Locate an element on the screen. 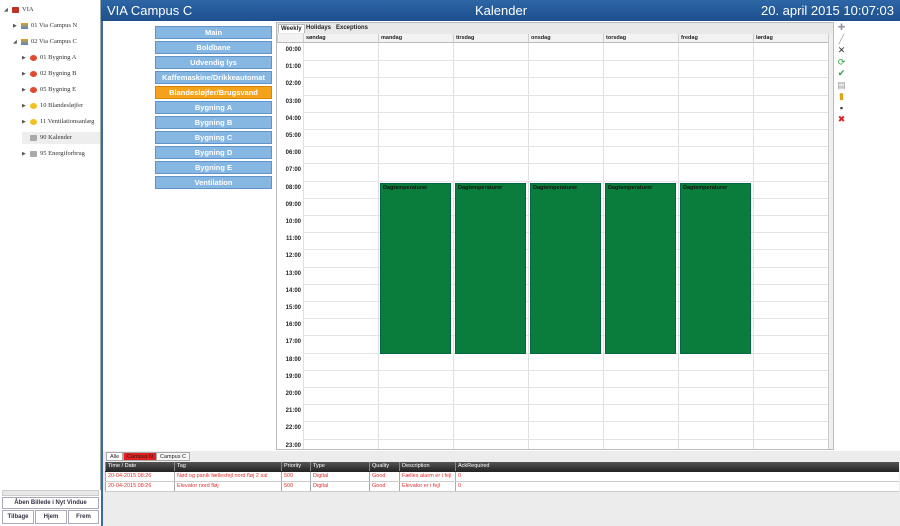 The height and width of the screenshot is (526, 900). add-icon: ✚ is located at coordinates (841, 27).